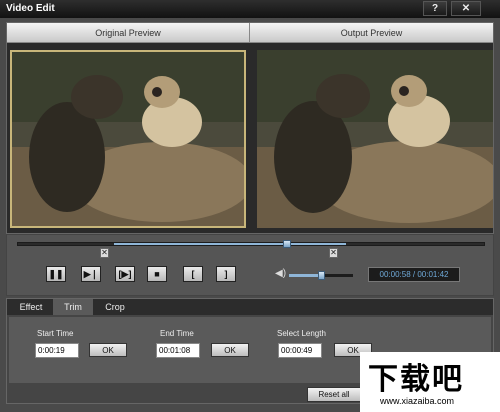 This screenshot has height=412, width=500. What do you see at coordinates (108, 350) in the screenshot?
I see `start-time-ok-button: OK` at bounding box center [108, 350].